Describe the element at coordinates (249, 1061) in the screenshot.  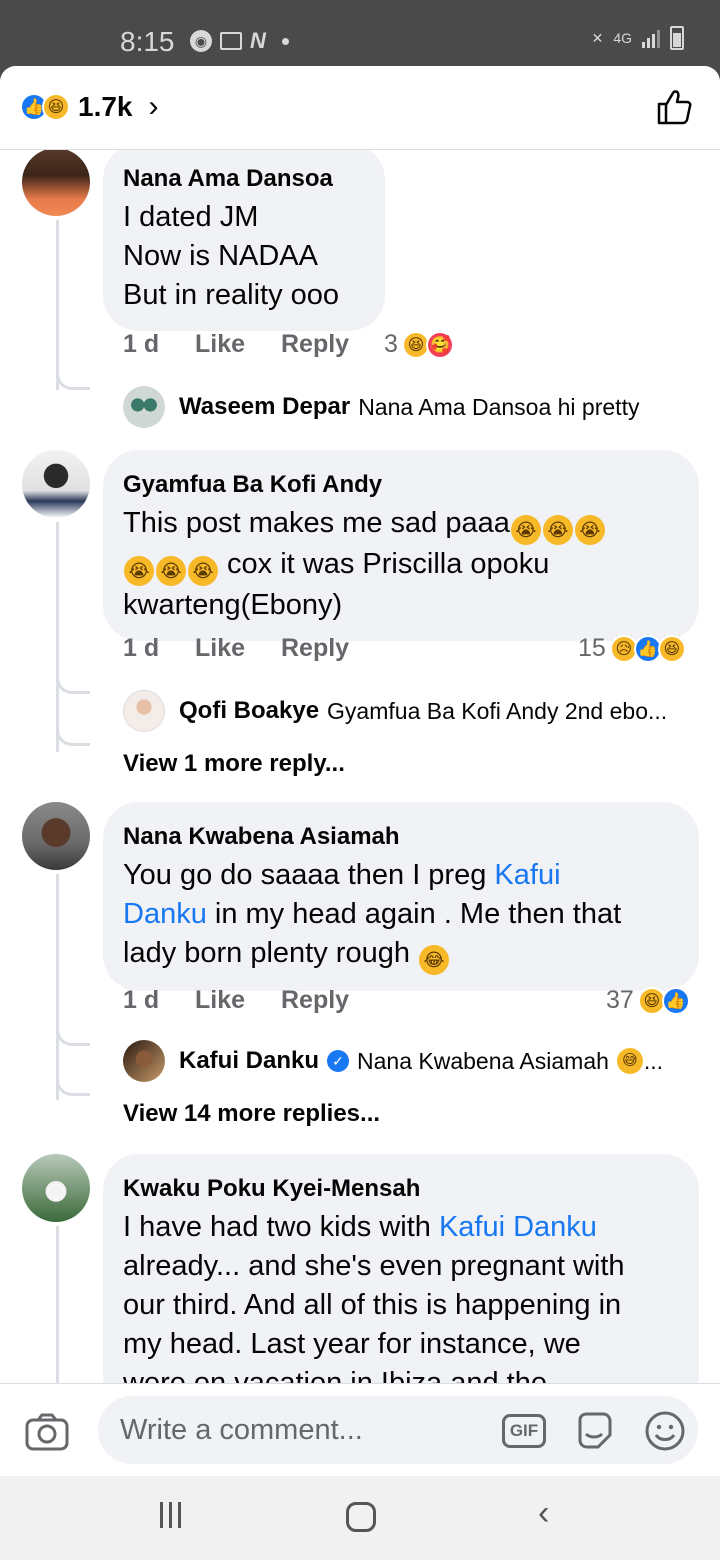
I see `reply-author: Kafui Danku` at that location.